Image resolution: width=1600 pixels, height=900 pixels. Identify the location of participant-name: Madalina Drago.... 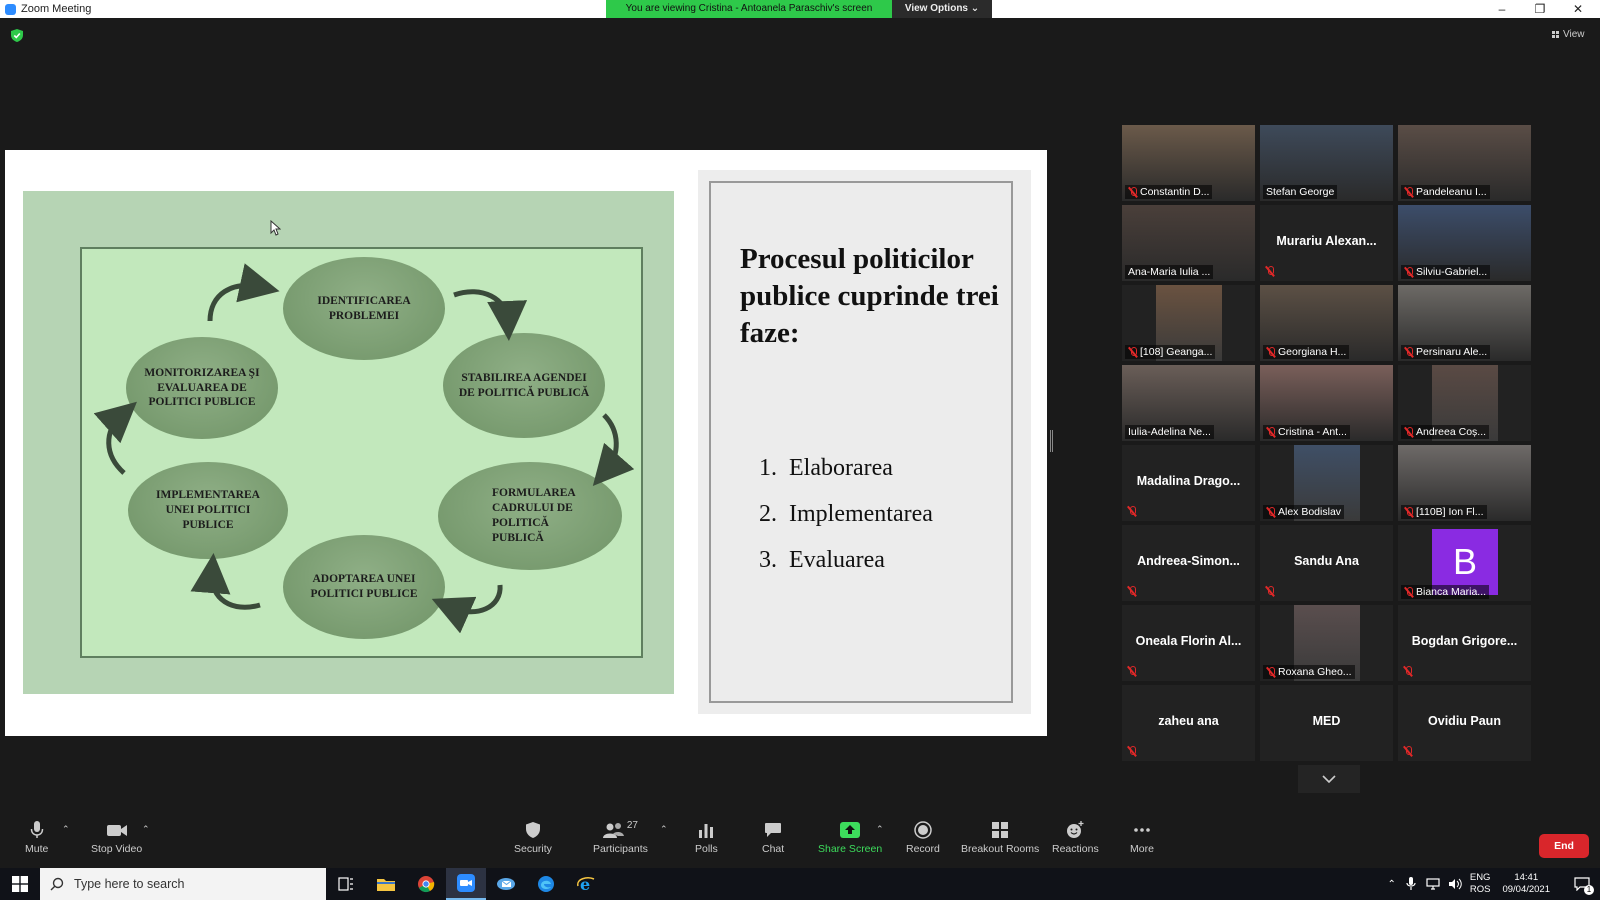
(1188, 481).